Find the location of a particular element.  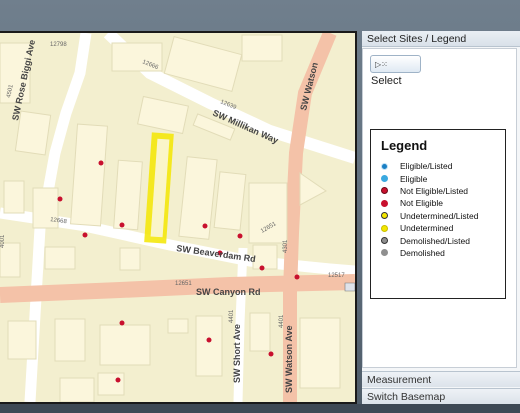

undetermined-listed-symbol-icon is located at coordinates (384, 216).